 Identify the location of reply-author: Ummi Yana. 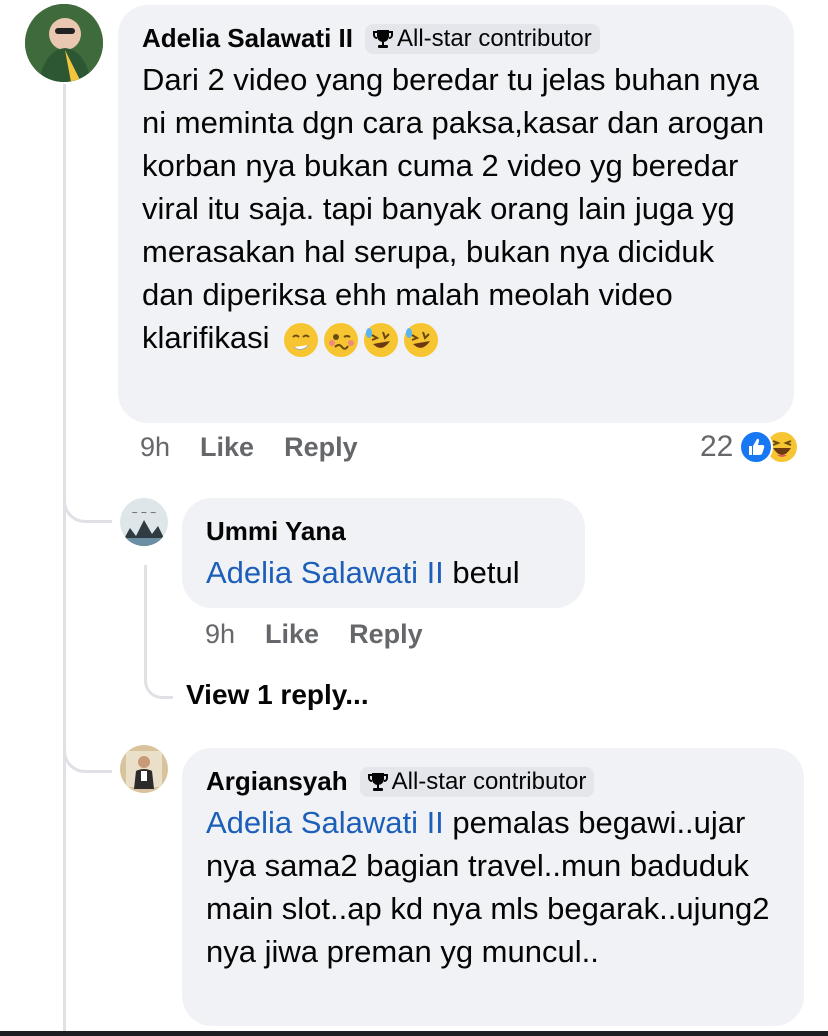
(276, 531).